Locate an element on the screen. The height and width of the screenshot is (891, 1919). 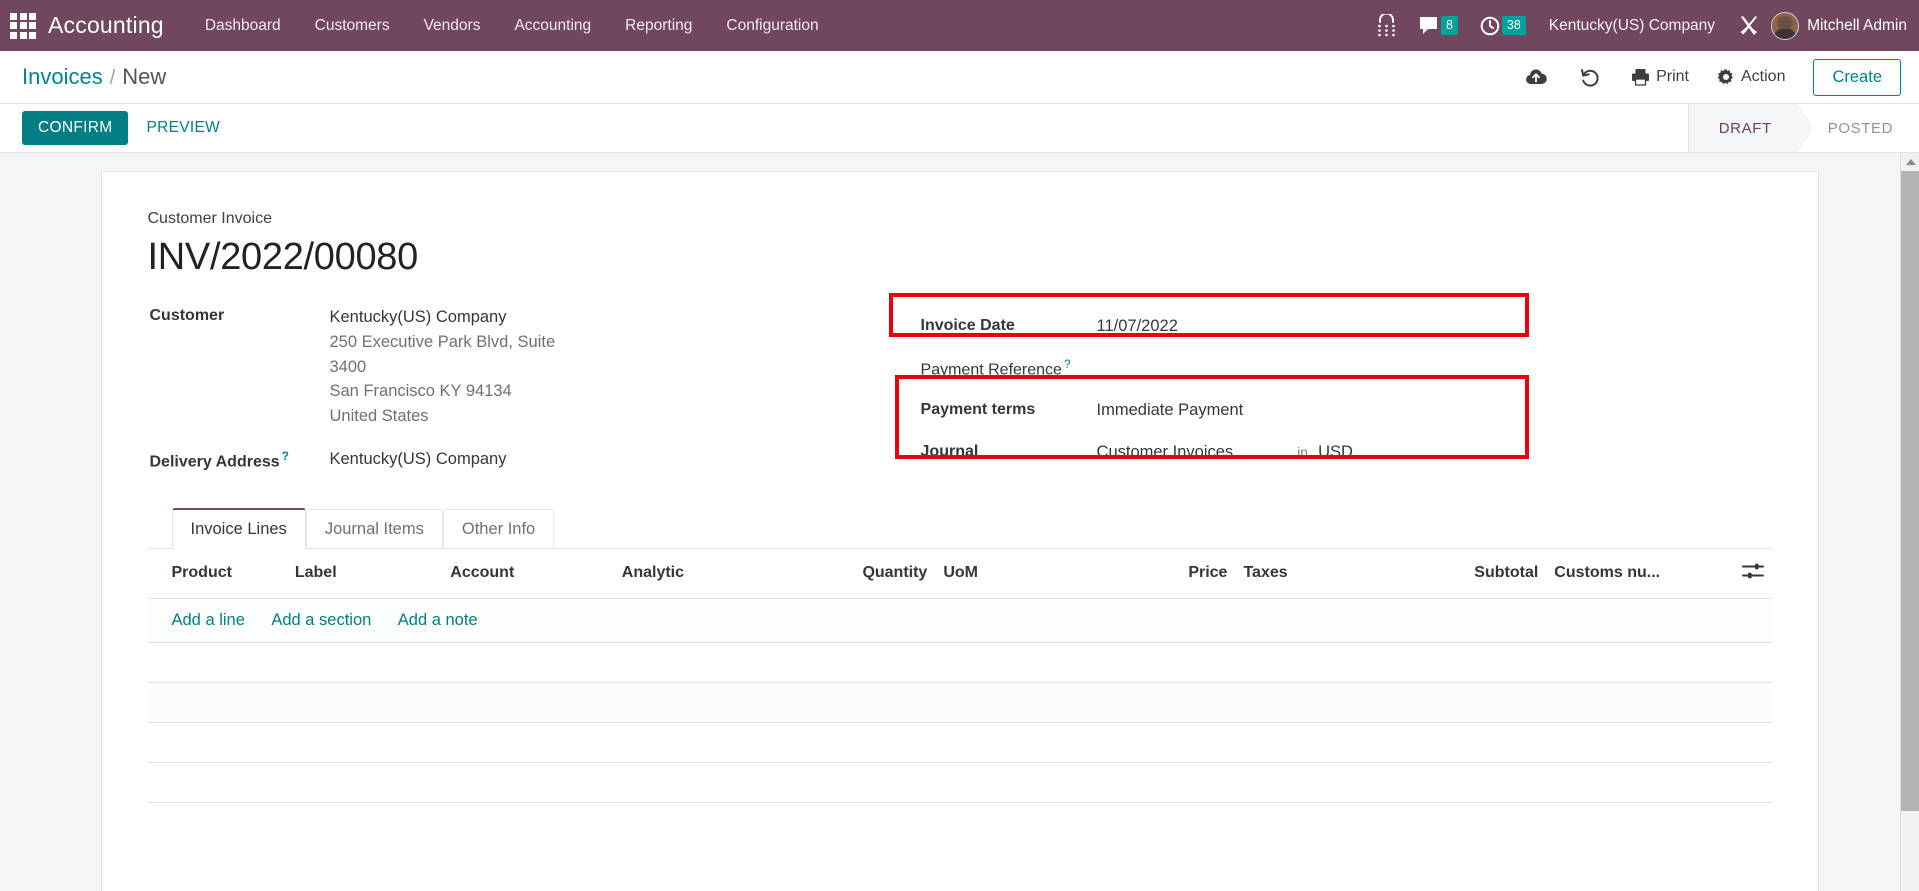
column-account: Account is located at coordinates (528, 573).